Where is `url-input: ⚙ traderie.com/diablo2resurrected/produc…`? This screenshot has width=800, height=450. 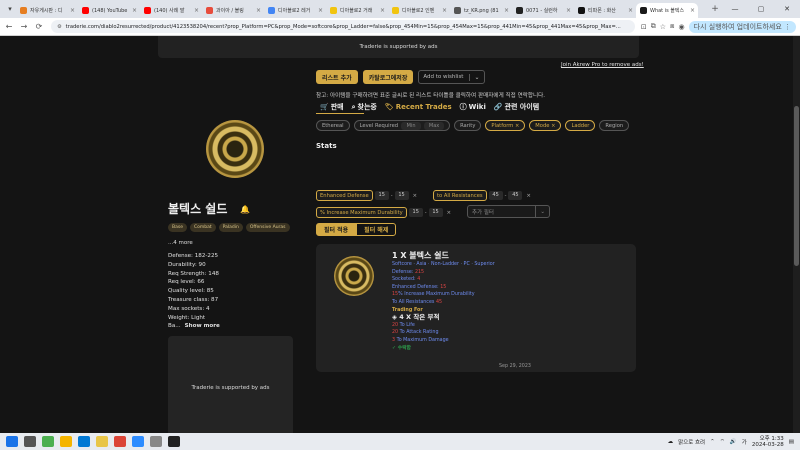
url-input: ⚙ traderie.com/diablo2resurrected/produc… is located at coordinates (343, 26).